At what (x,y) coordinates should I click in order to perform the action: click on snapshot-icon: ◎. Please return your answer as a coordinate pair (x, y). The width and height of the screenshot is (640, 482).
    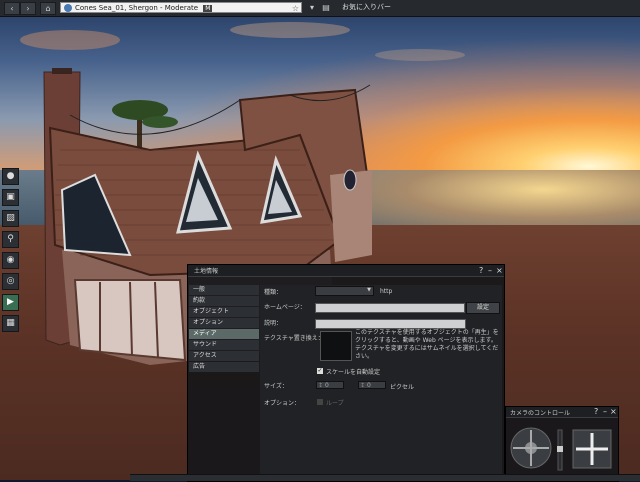
    Looking at the image, I should click on (10, 281).